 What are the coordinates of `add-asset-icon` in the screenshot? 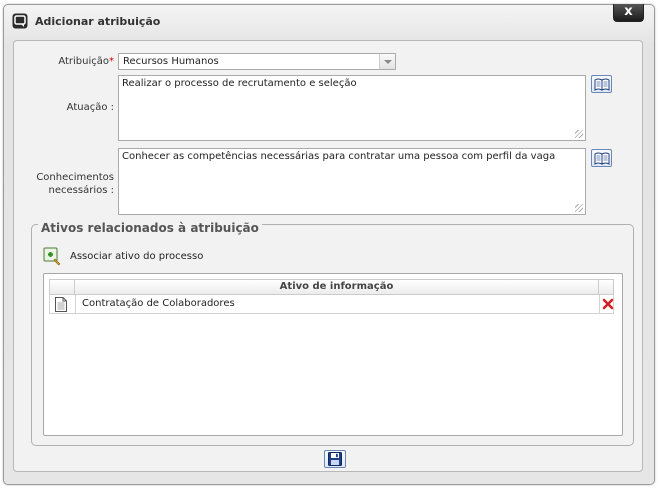 It's located at (52, 256).